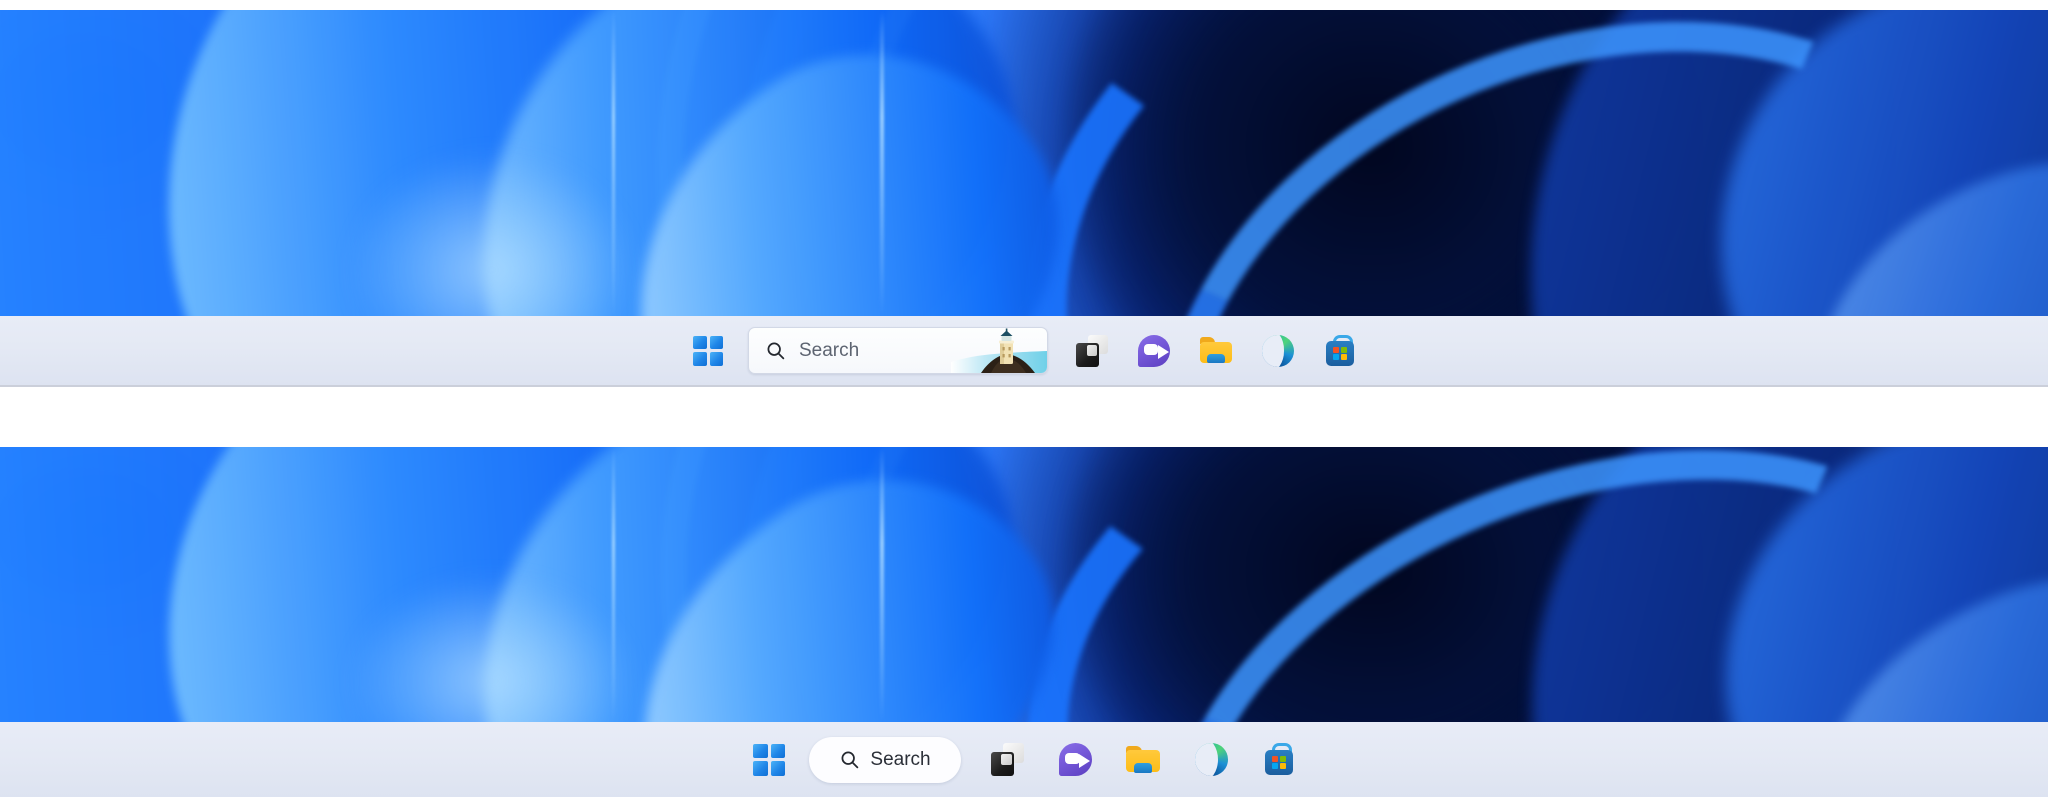  Describe the element at coordinates (898, 350) in the screenshot. I see `search-box: Search` at that location.